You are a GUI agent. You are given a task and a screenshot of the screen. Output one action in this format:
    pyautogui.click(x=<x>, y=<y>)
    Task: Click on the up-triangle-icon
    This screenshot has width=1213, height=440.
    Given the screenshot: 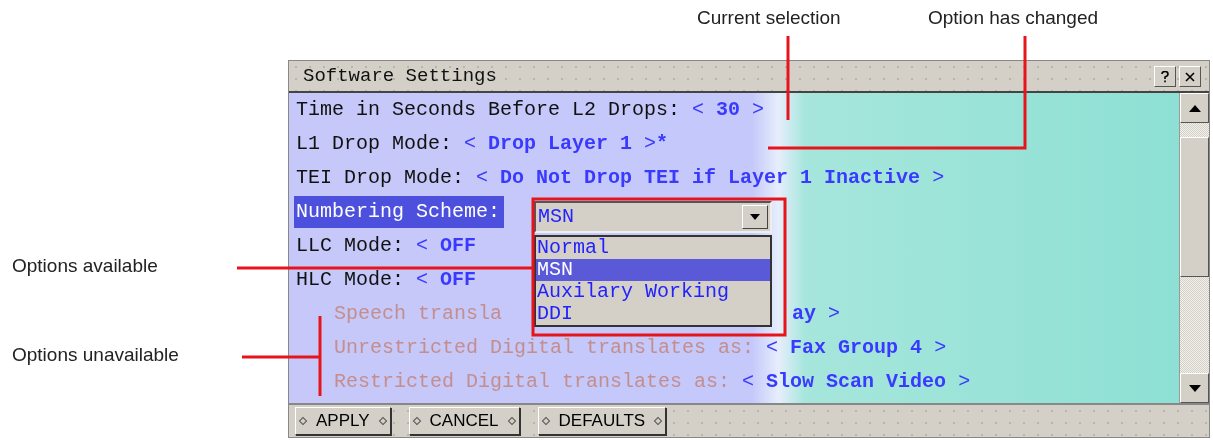 What is the action you would take?
    pyautogui.click(x=1194, y=108)
    